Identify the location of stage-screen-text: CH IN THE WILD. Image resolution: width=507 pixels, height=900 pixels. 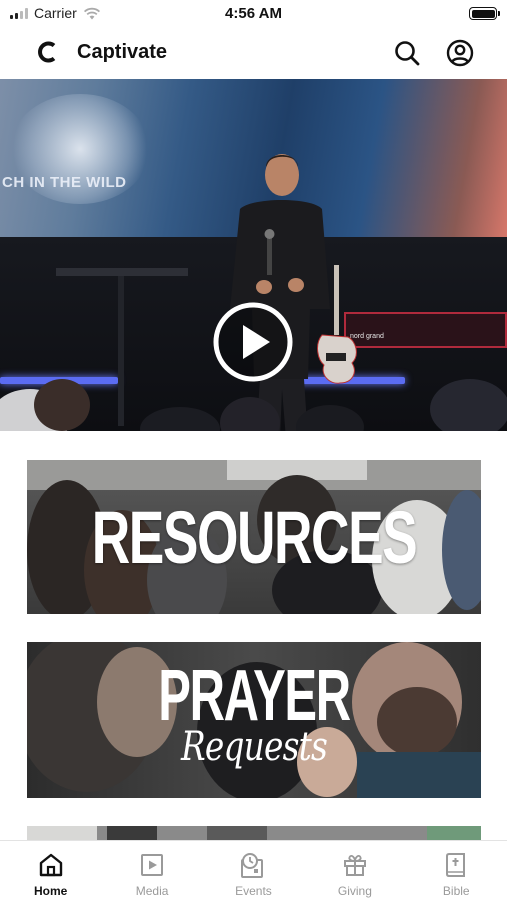
(64, 182).